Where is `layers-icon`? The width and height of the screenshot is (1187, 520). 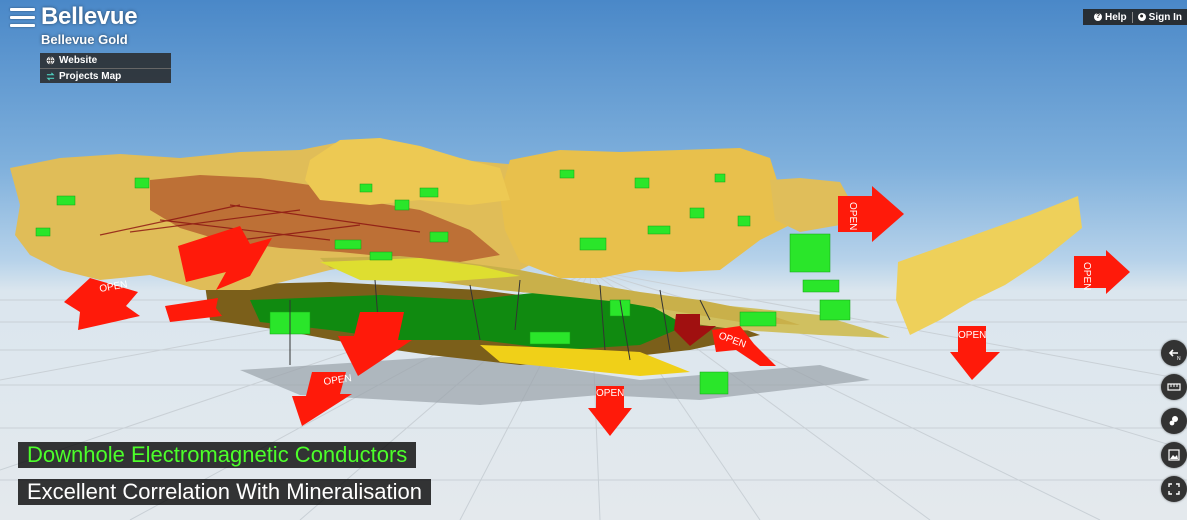
layers-icon is located at coordinates (1173, 421).